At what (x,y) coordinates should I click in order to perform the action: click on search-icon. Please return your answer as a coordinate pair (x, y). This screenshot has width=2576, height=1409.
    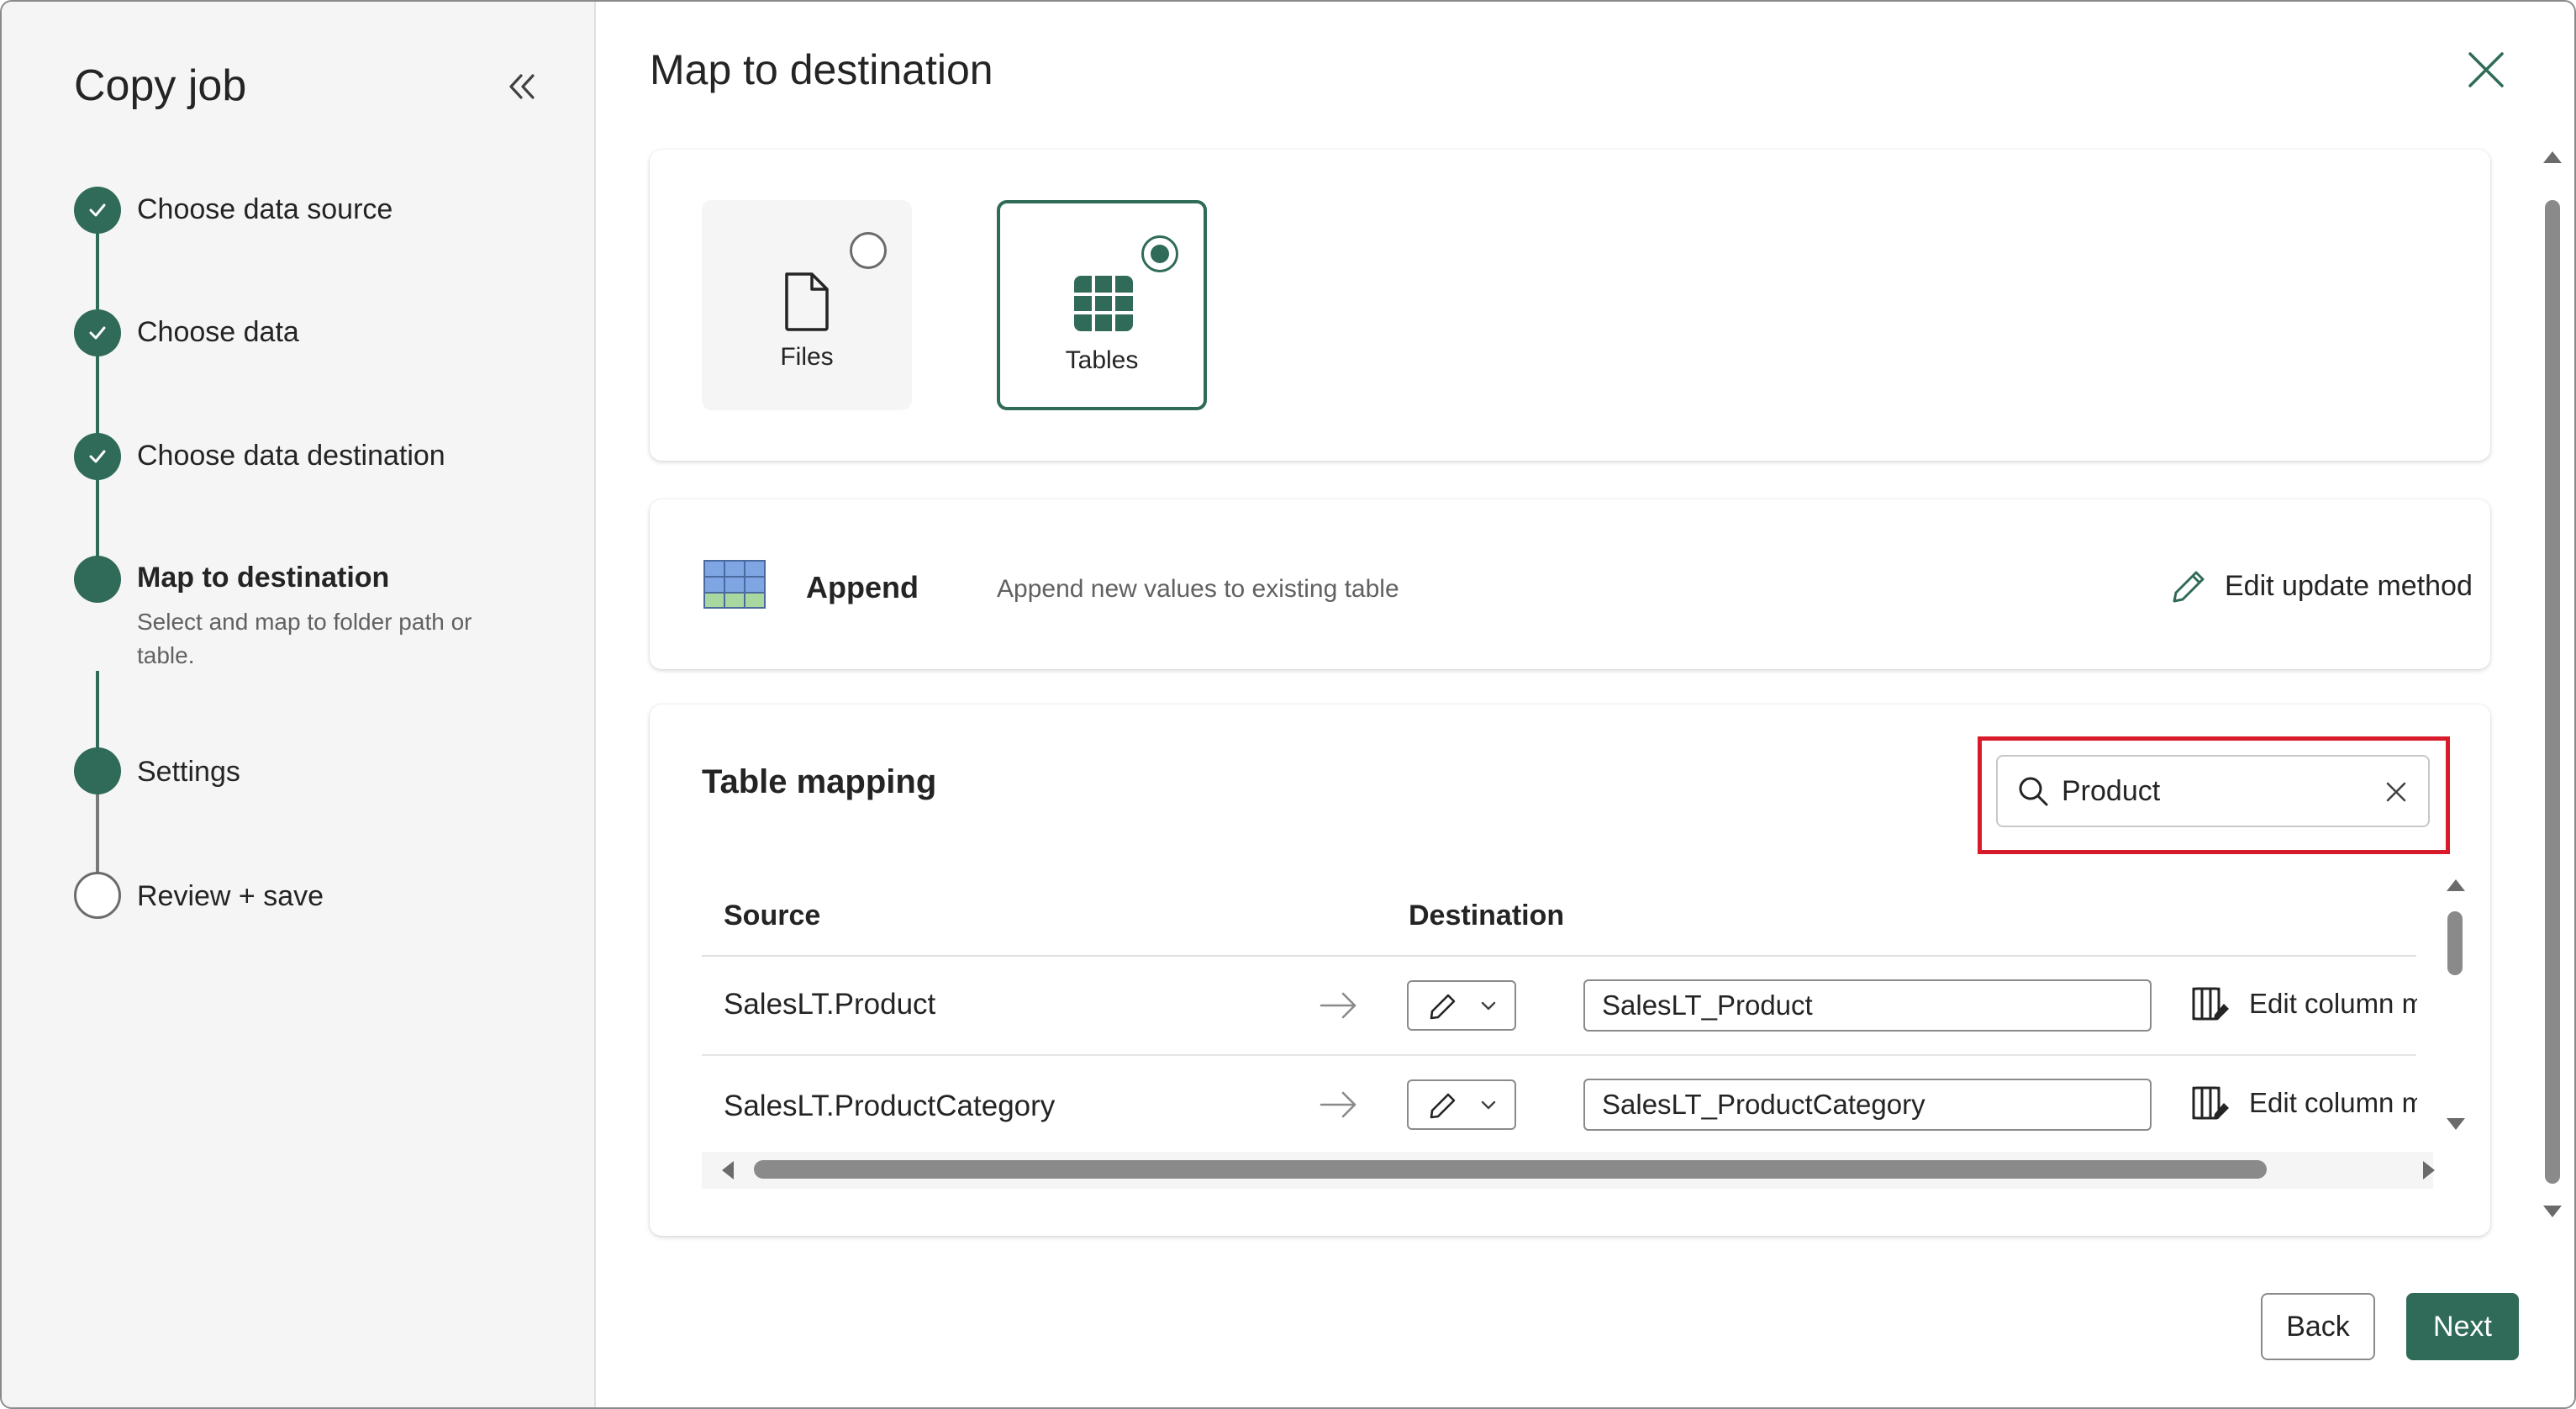
    Looking at the image, I should click on (2033, 791).